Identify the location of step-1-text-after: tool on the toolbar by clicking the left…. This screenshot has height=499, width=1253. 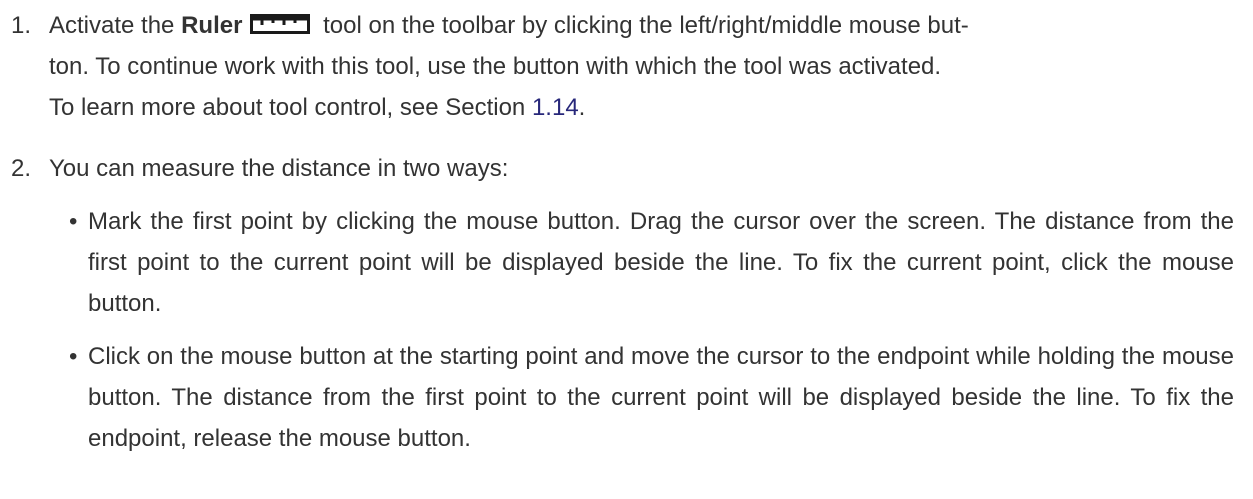
(642, 25).